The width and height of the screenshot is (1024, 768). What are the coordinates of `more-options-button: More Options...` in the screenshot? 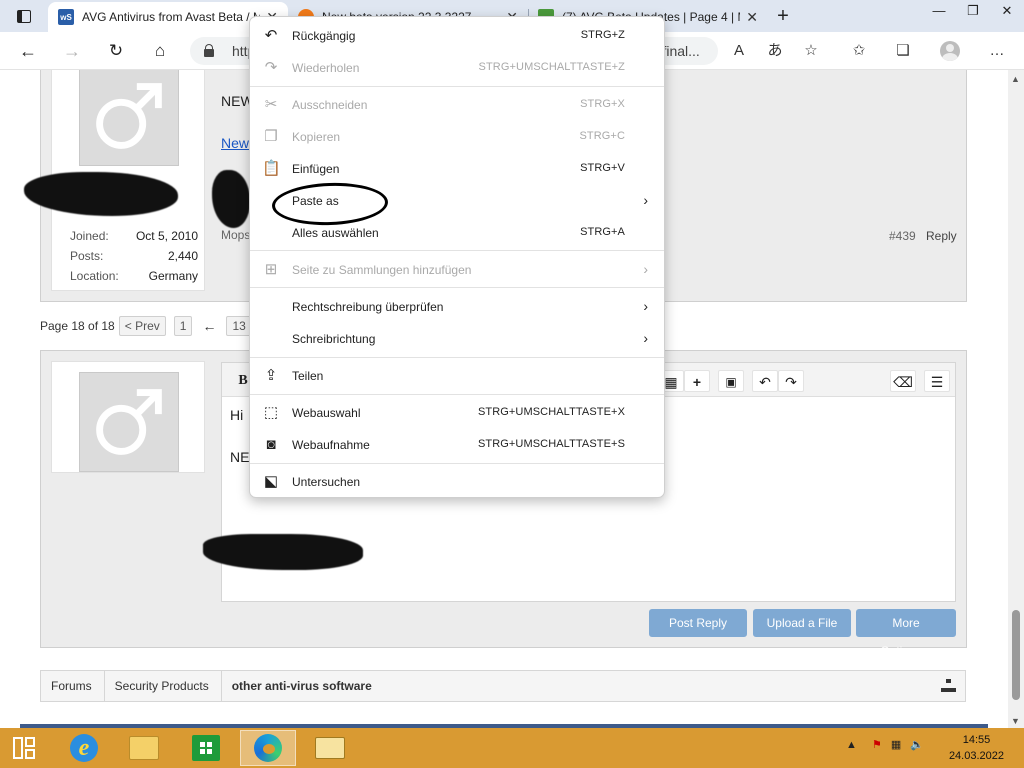 It's located at (906, 633).